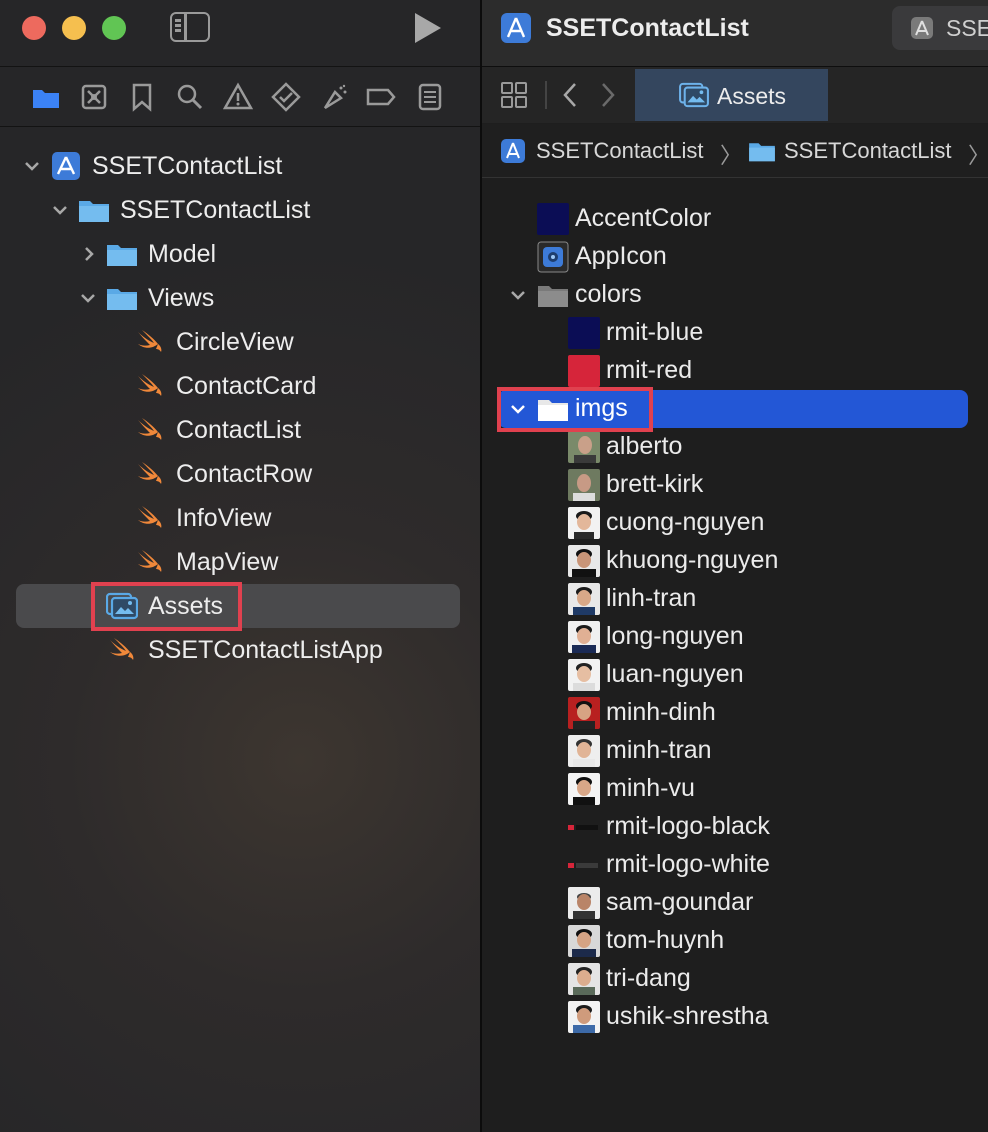 This screenshot has width=988, height=1132. Describe the element at coordinates (735, 371) in the screenshot. I see `asset-item-color: rmit-red` at that location.